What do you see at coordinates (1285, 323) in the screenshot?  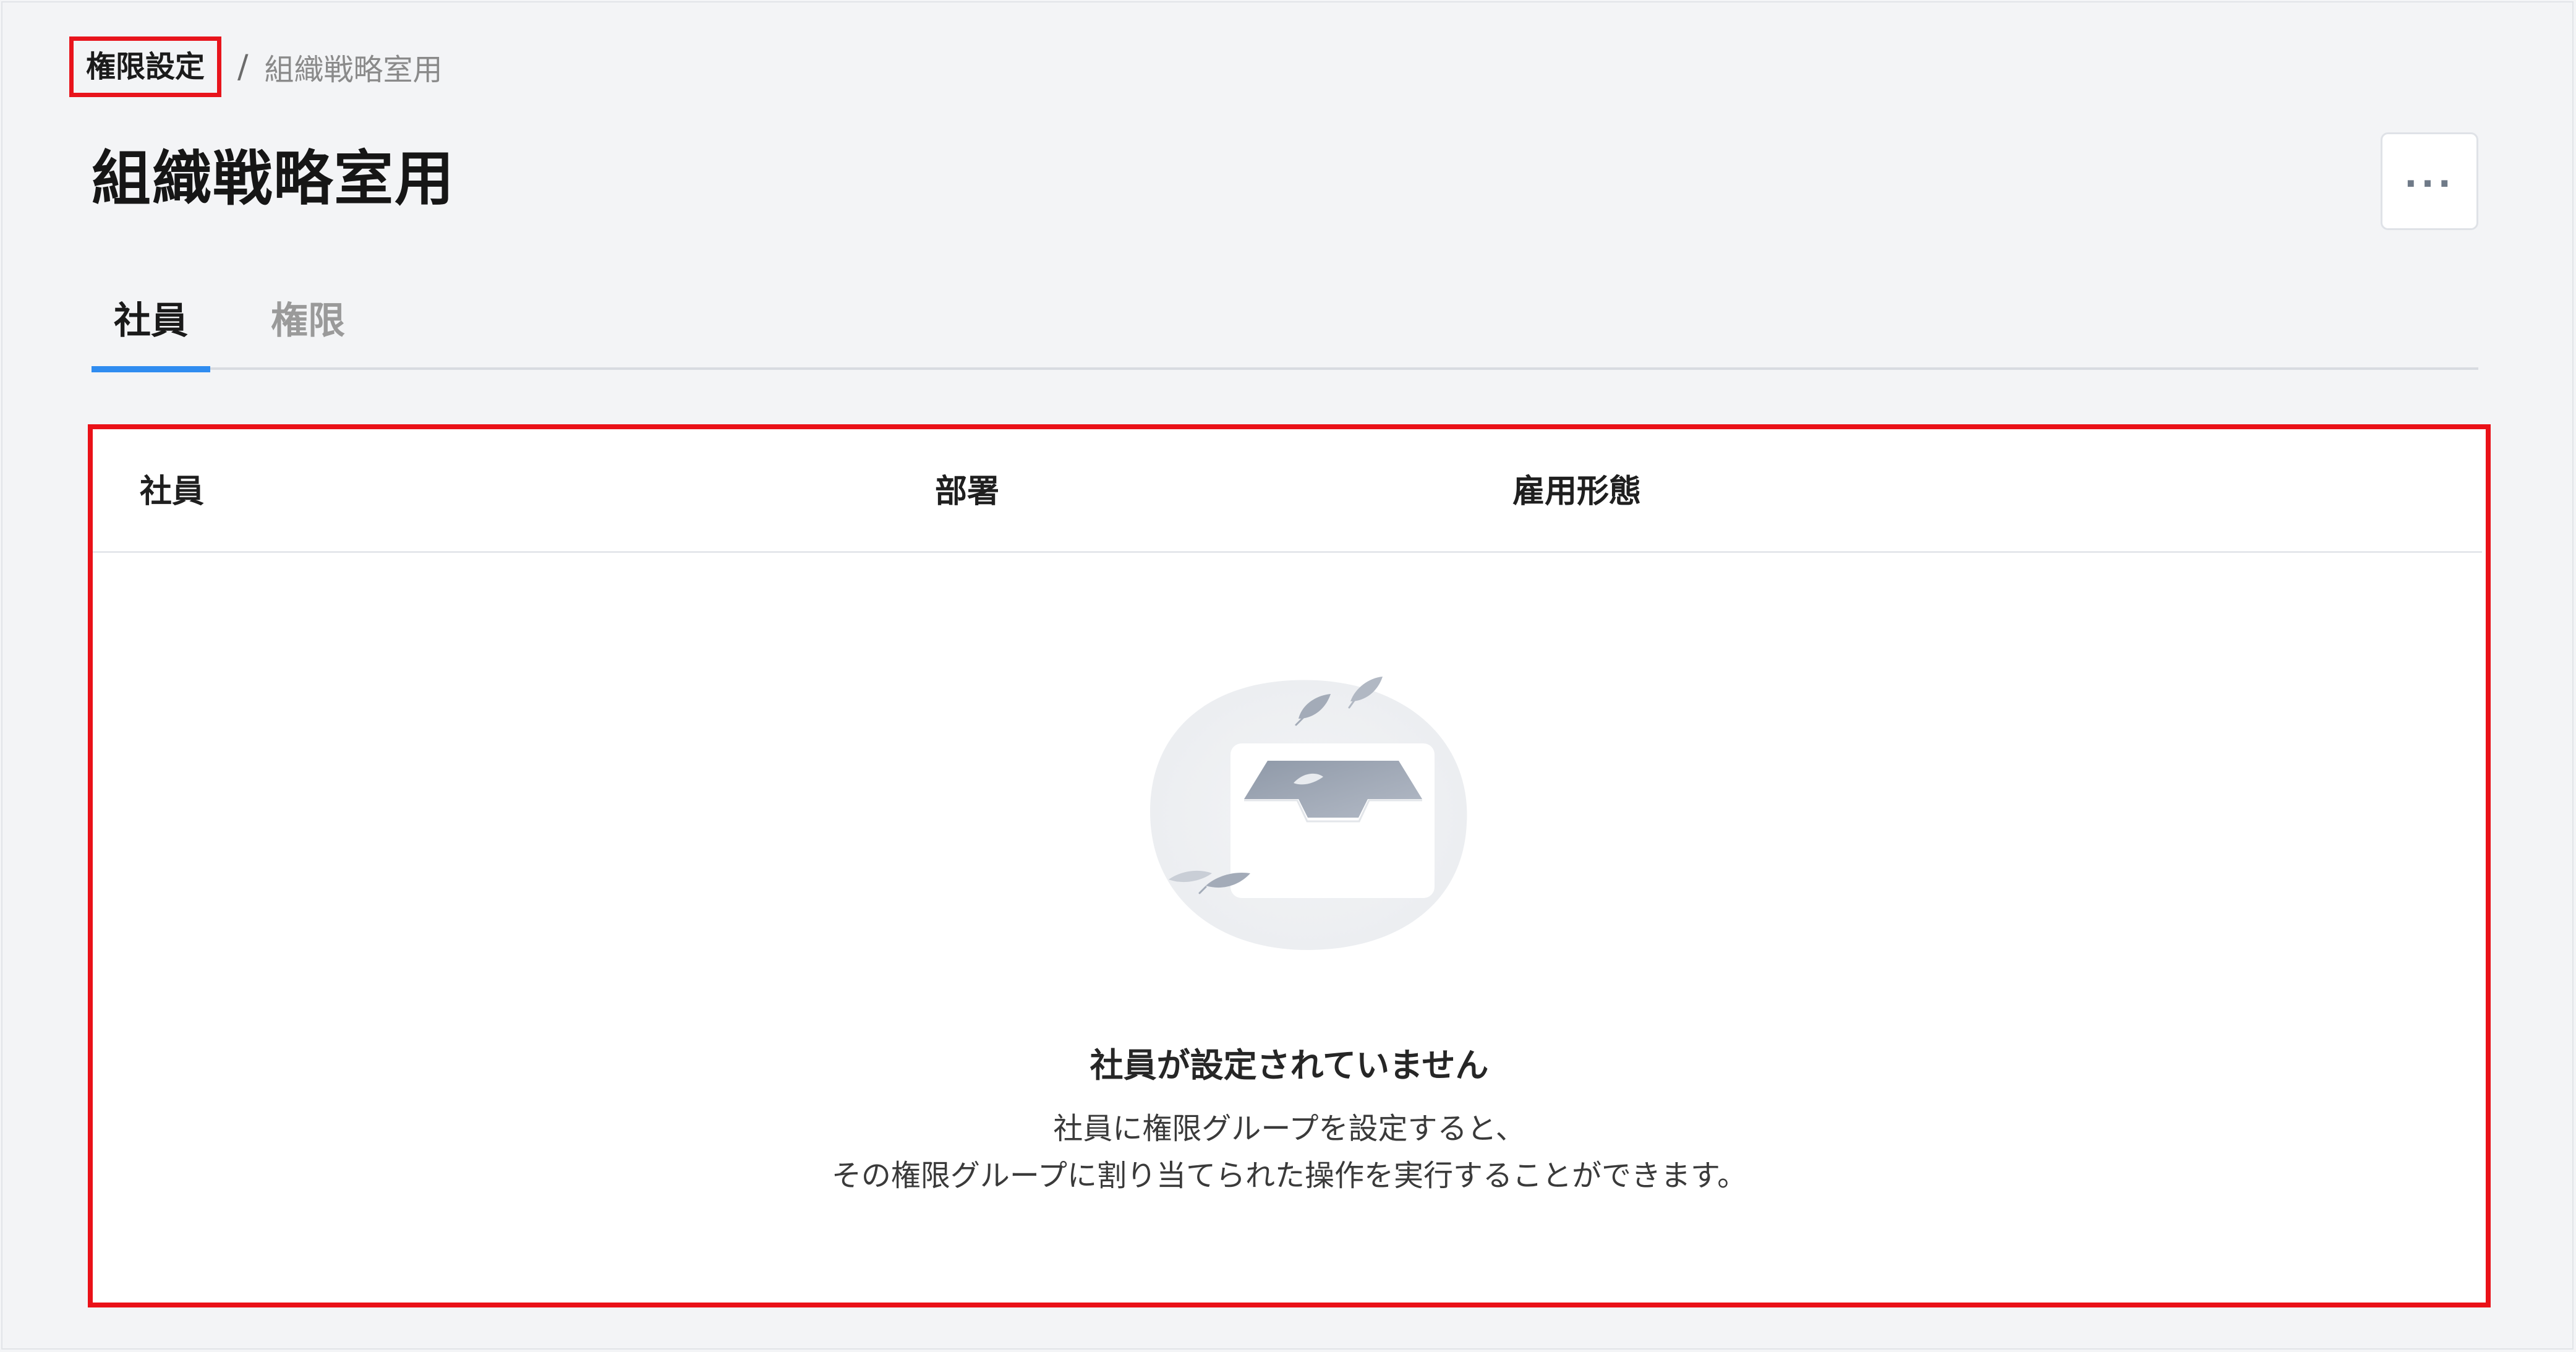 I see `tab-bar: 社員 権限` at bounding box center [1285, 323].